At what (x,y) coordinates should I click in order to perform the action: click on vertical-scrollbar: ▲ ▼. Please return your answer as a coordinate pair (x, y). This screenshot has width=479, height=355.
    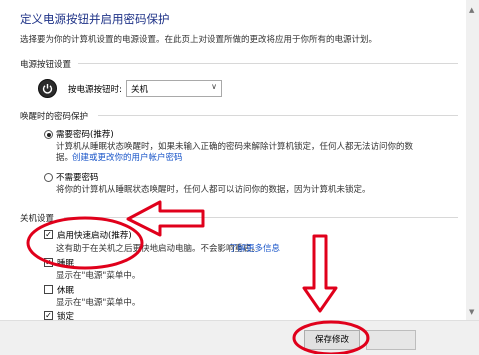
    Looking at the image, I should click on (472, 160).